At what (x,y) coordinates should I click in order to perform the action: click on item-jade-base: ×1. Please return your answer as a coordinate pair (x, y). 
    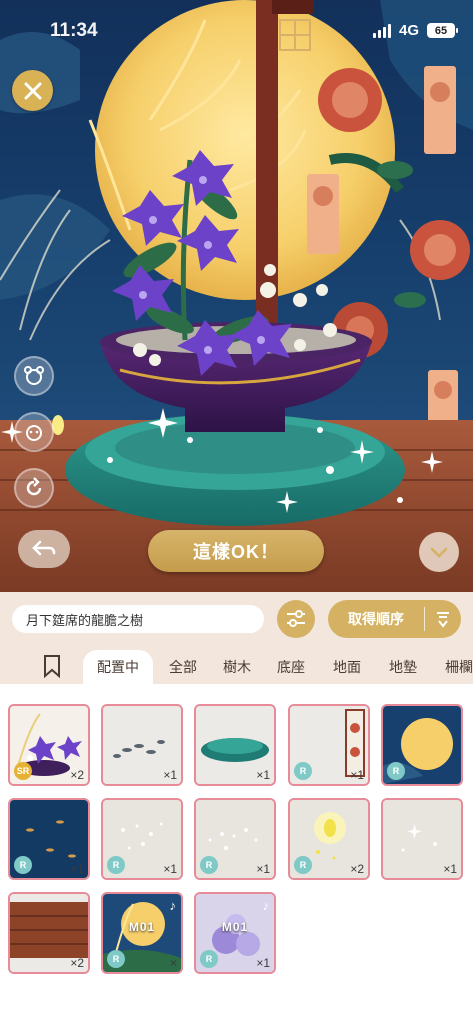
    Looking at the image, I should click on (235, 745).